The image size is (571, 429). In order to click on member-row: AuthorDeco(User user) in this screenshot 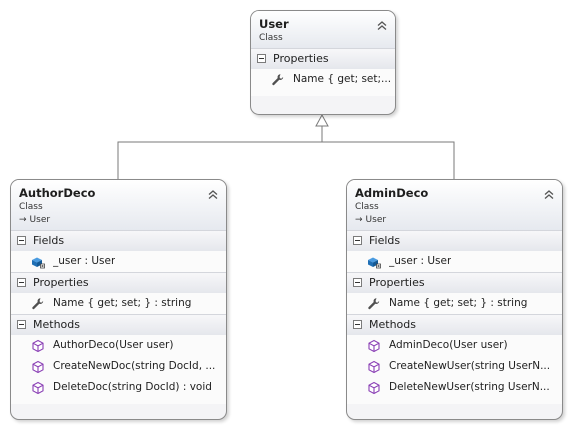, I will do `click(118, 345)`.